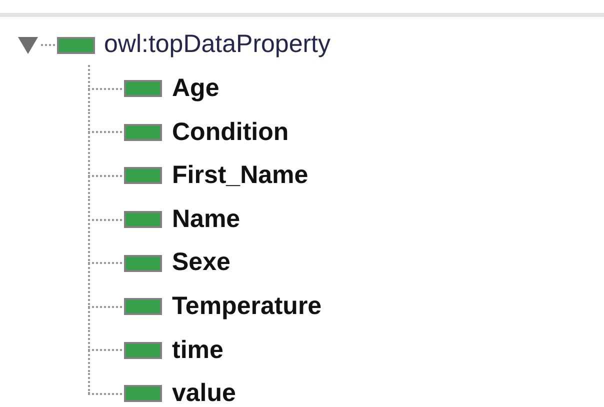 This screenshot has height=407, width=604. Describe the element at coordinates (240, 176) in the screenshot. I see `tree-item-label: First_Name` at that location.